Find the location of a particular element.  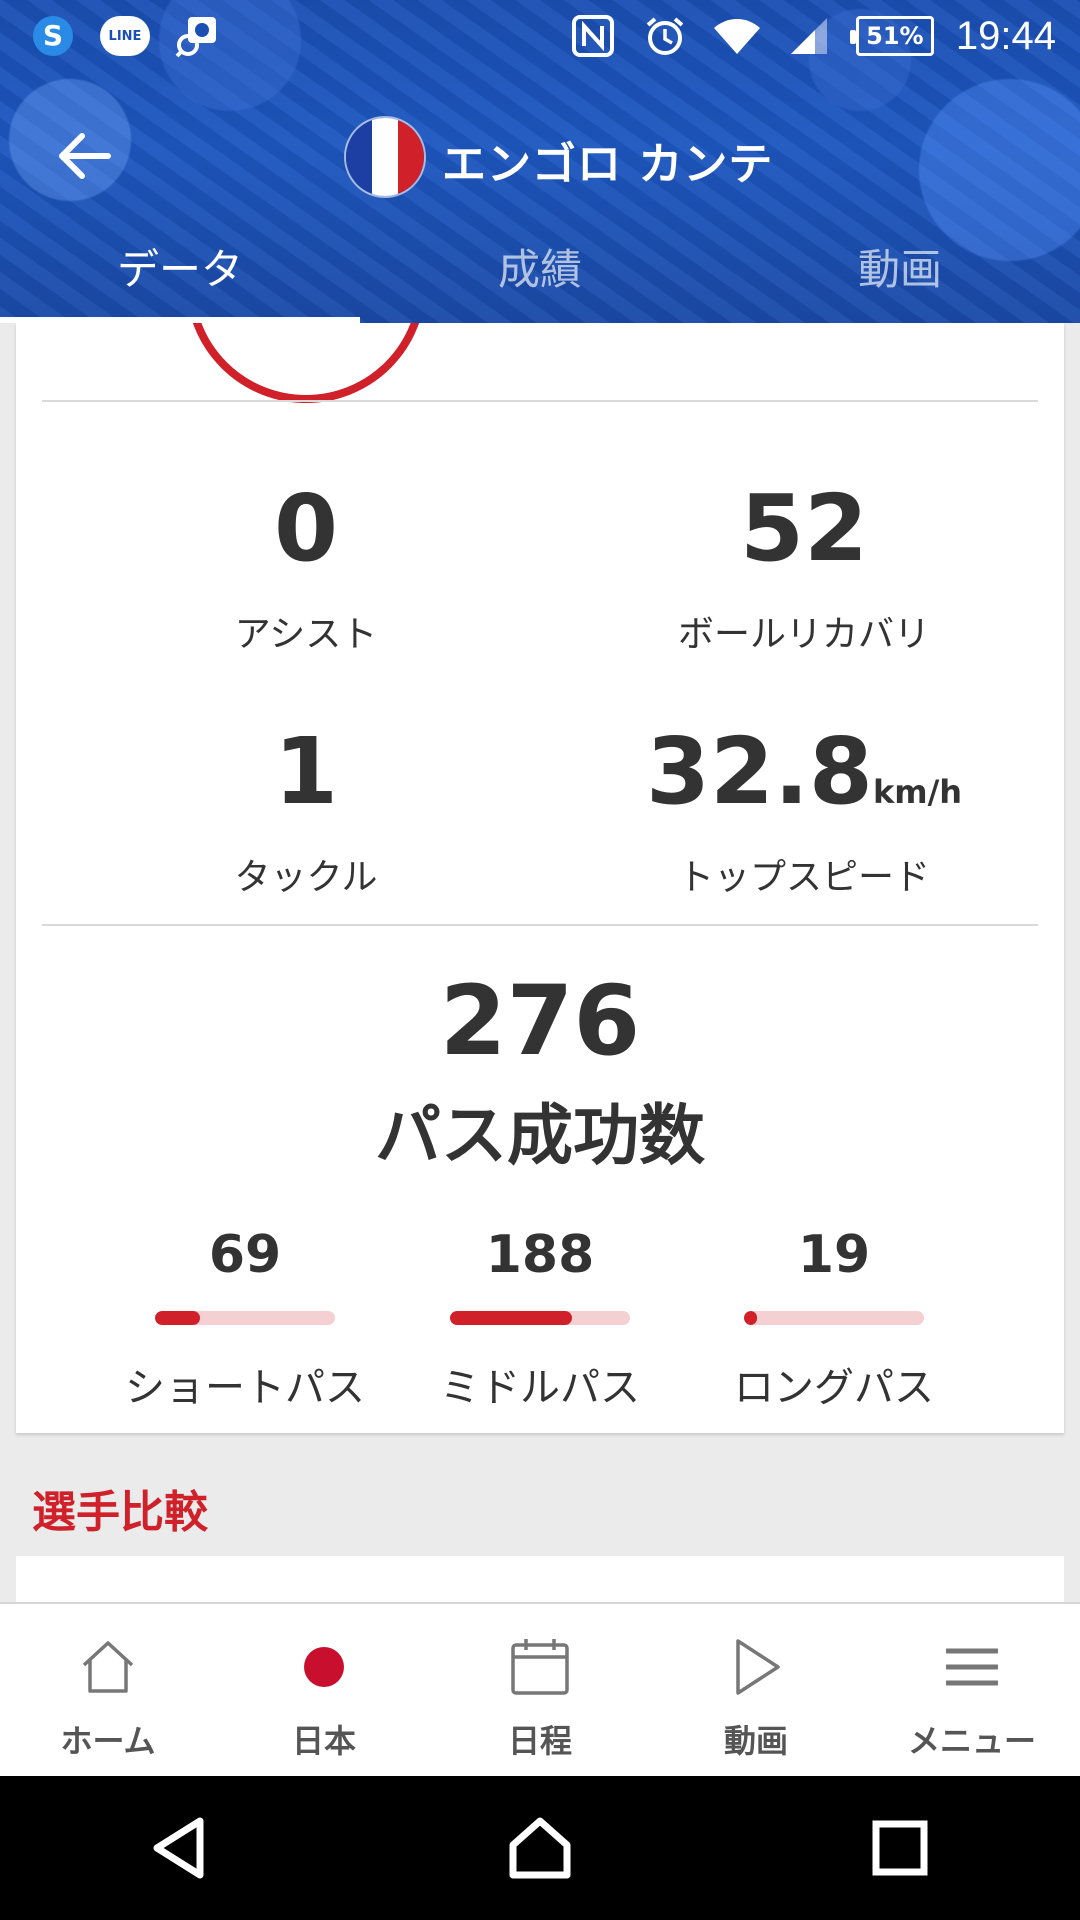

short-pass-bar is located at coordinates (245, 1318).